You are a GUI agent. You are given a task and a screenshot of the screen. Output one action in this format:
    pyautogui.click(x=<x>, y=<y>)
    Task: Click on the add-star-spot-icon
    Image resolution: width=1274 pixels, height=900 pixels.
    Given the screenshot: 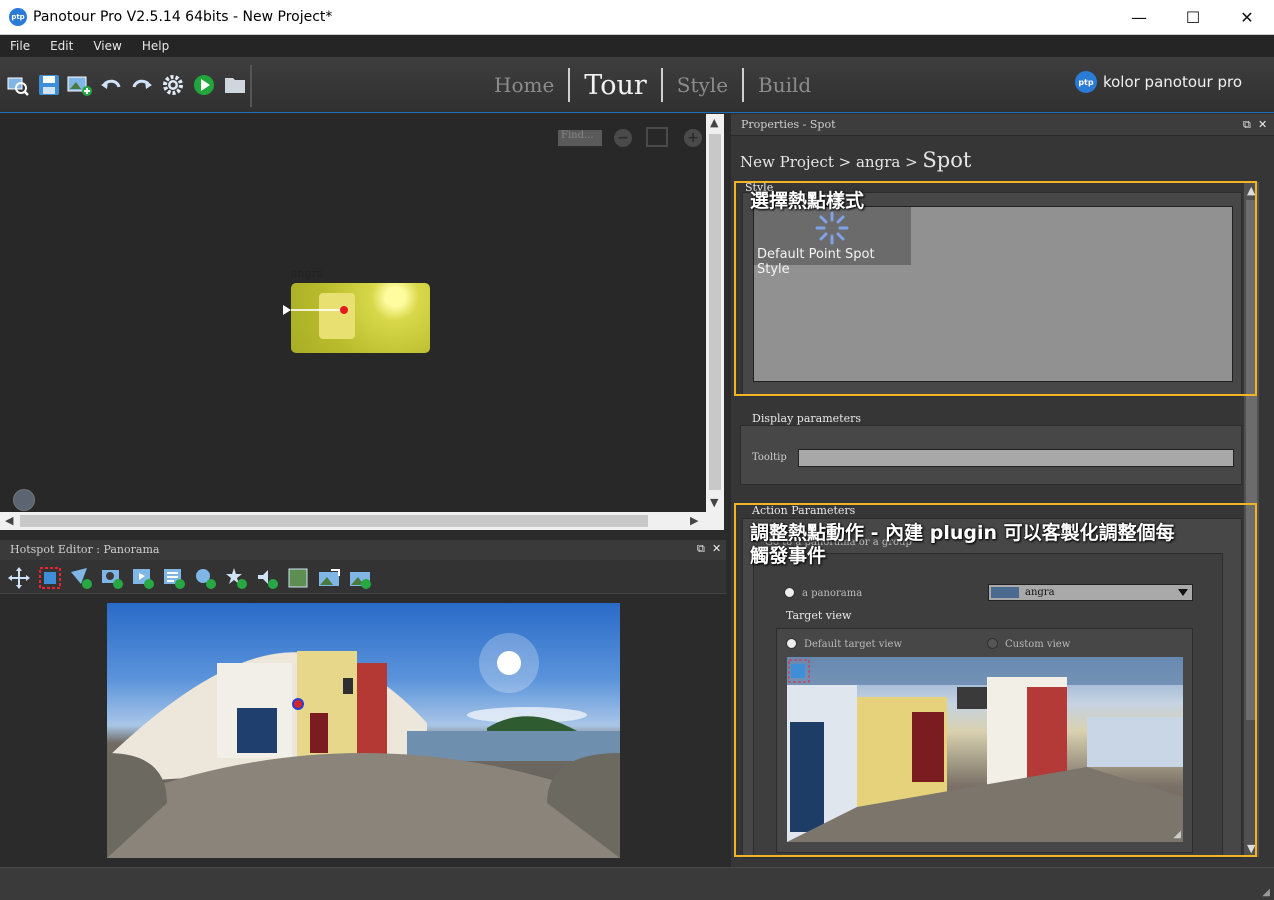 What is the action you would take?
    pyautogui.click(x=236, y=578)
    